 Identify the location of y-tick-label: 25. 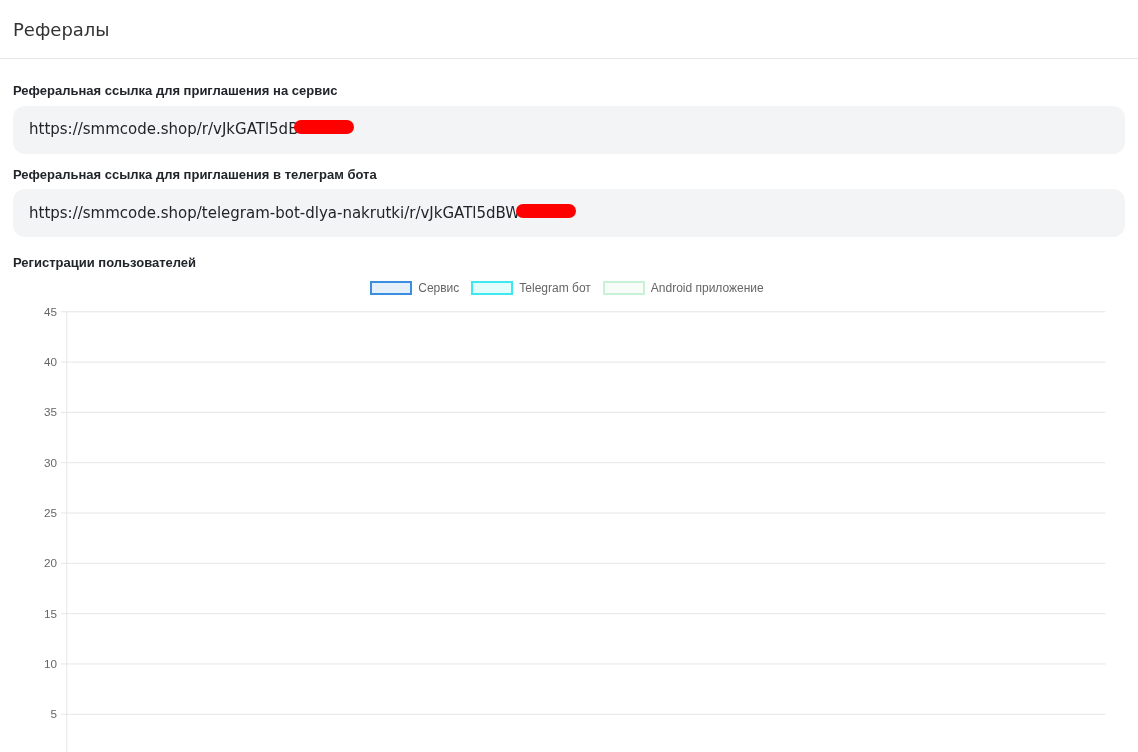
(50, 512).